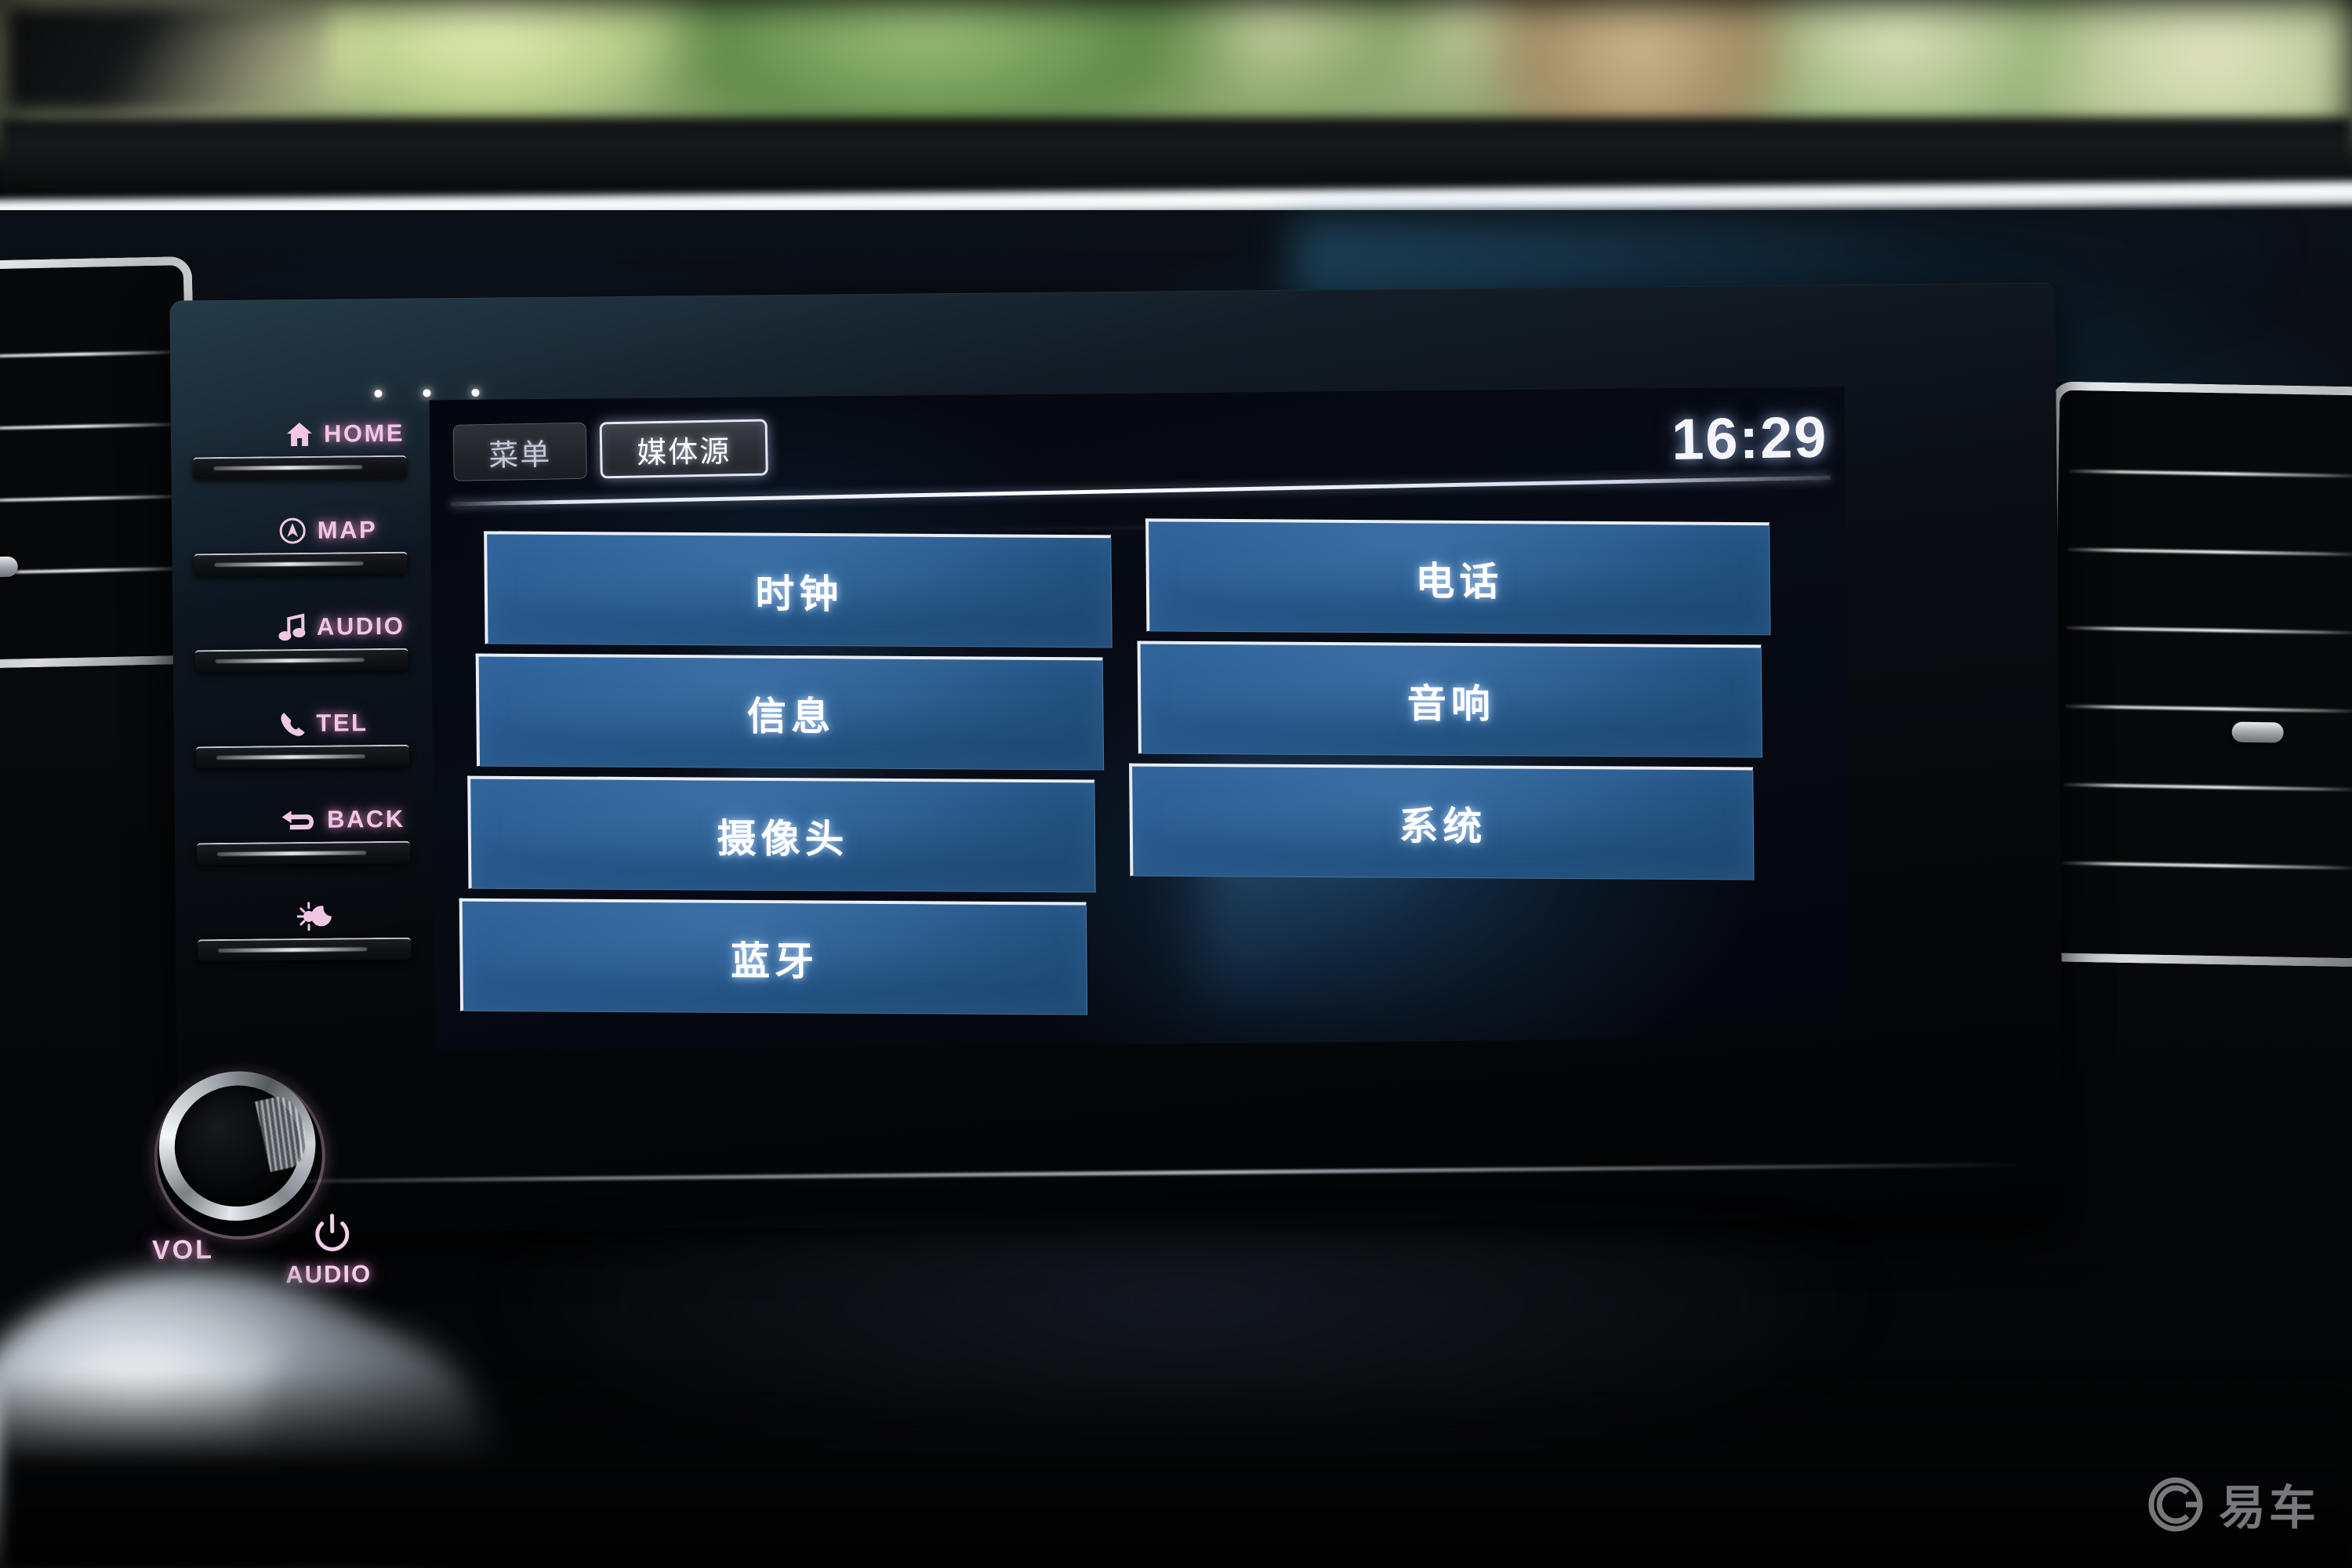 Image resolution: width=2352 pixels, height=1568 pixels. Describe the element at coordinates (791, 716) in the screenshot. I see `menu-tile-label: 信息` at that location.